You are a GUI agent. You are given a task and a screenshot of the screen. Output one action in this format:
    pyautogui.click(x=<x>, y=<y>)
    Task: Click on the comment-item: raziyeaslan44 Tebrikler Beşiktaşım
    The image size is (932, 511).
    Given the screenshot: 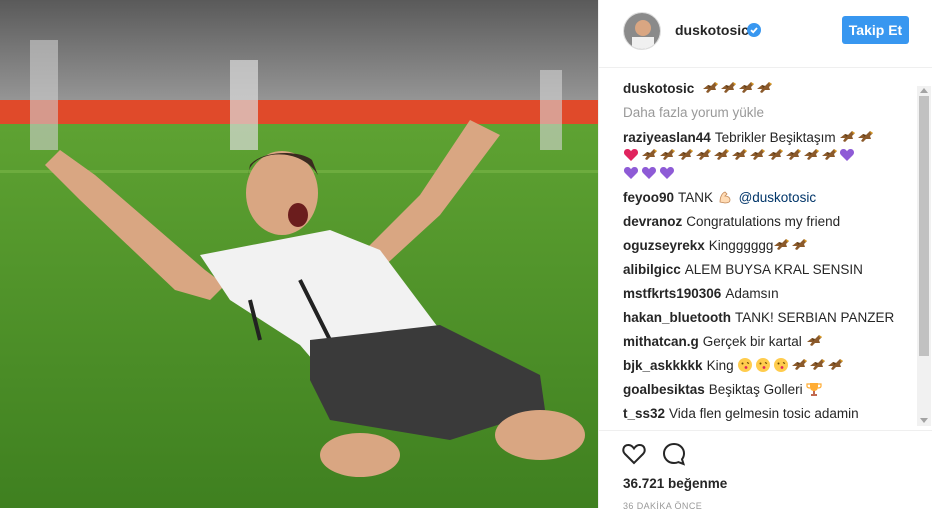 What is the action you would take?
    pyautogui.click(x=768, y=156)
    